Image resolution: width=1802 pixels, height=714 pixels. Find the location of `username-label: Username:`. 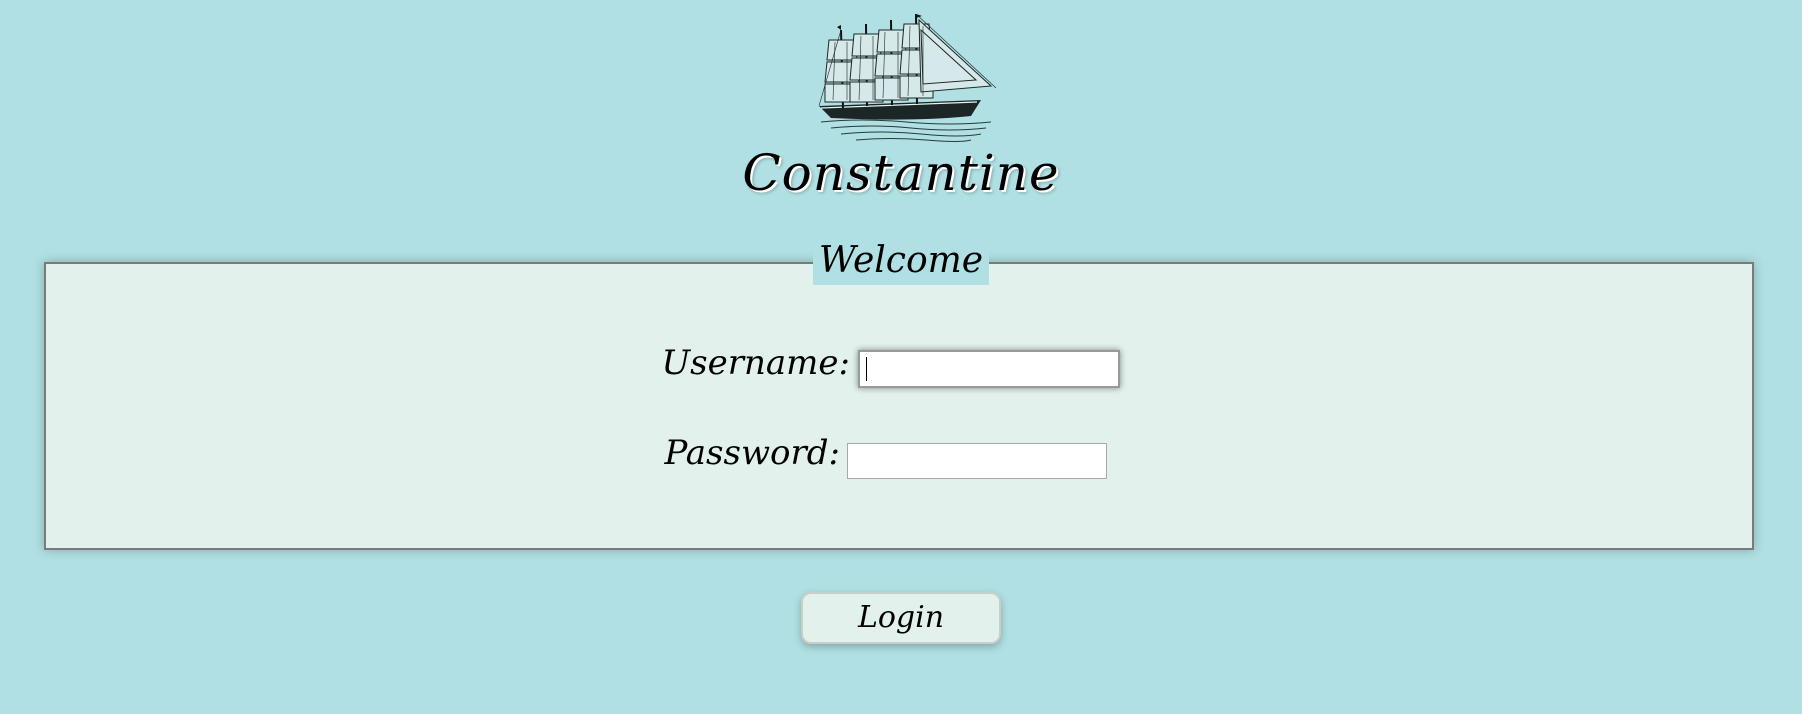

username-label: Username: is located at coordinates (755, 363).